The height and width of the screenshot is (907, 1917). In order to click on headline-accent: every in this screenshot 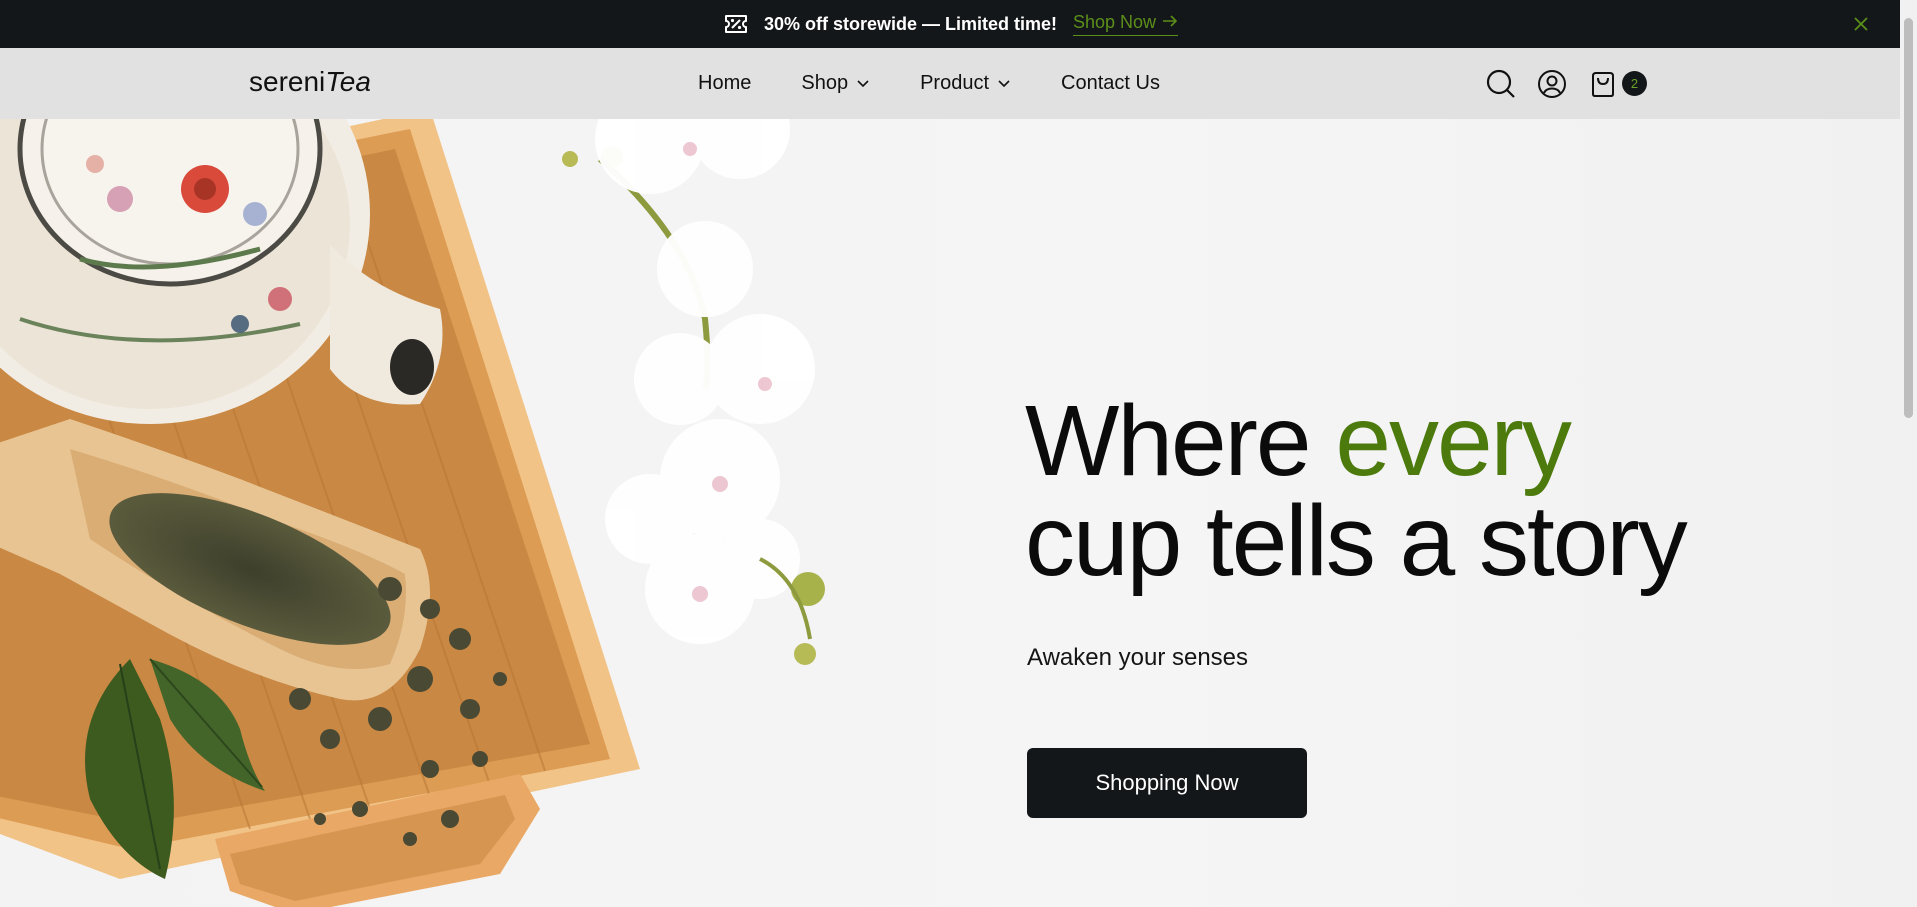, I will do `click(1453, 441)`.